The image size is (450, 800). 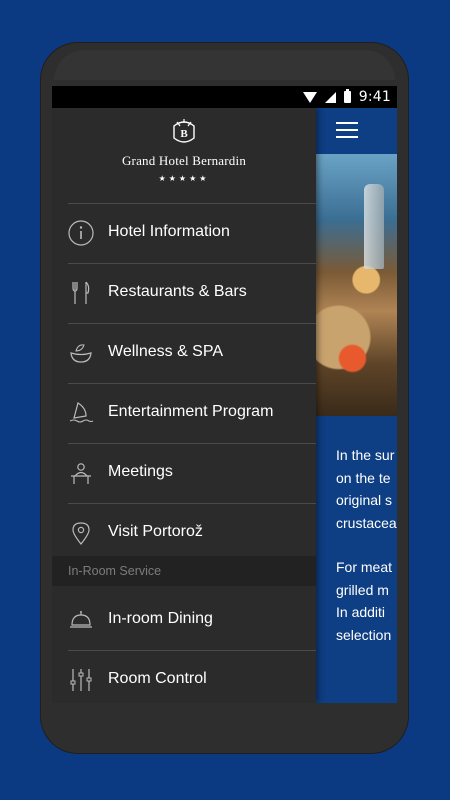 I want to click on body-line: on the te, so click(x=363, y=477).